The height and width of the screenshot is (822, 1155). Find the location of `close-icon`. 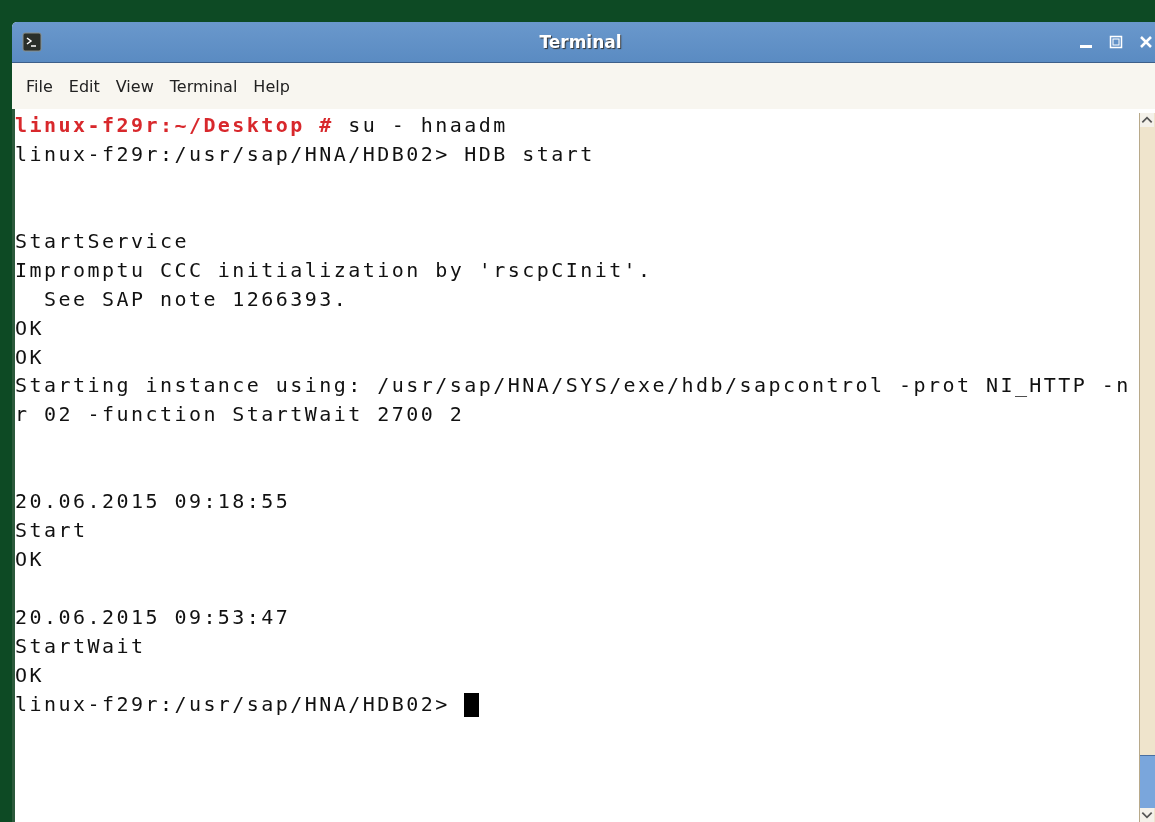

close-icon is located at coordinates (1146, 42).